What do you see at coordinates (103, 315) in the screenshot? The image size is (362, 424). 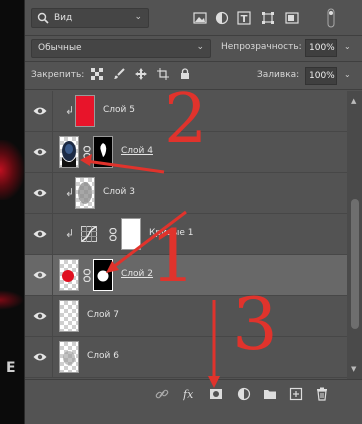 I see `layer-name: Слой 7` at bounding box center [103, 315].